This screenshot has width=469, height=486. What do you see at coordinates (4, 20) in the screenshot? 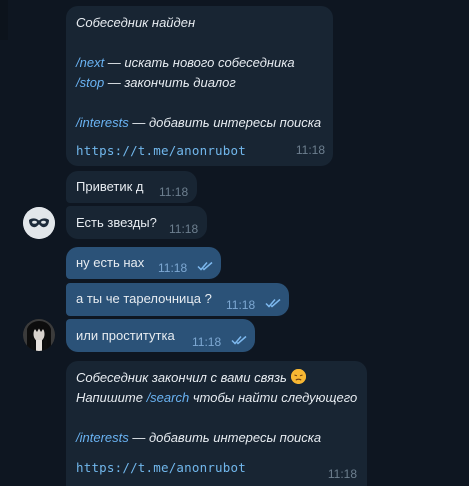
I see `sidebar-edge` at bounding box center [4, 20].